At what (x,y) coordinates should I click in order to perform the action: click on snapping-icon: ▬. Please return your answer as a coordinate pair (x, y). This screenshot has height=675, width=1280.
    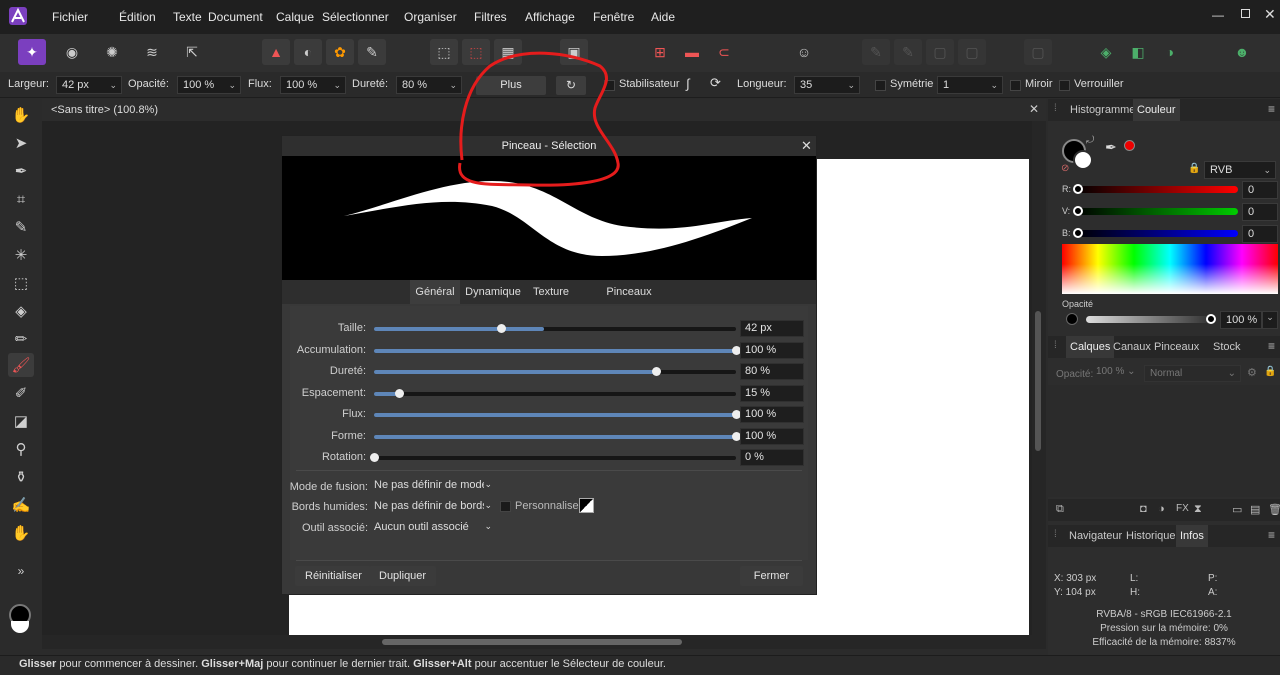
    Looking at the image, I should click on (692, 52).